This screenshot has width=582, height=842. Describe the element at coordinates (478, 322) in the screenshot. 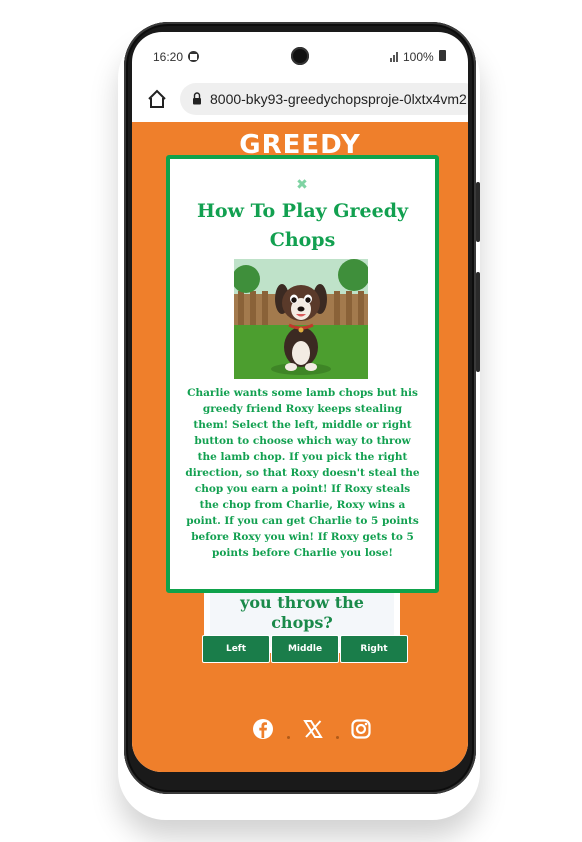

I see `phone-volume-button` at that location.